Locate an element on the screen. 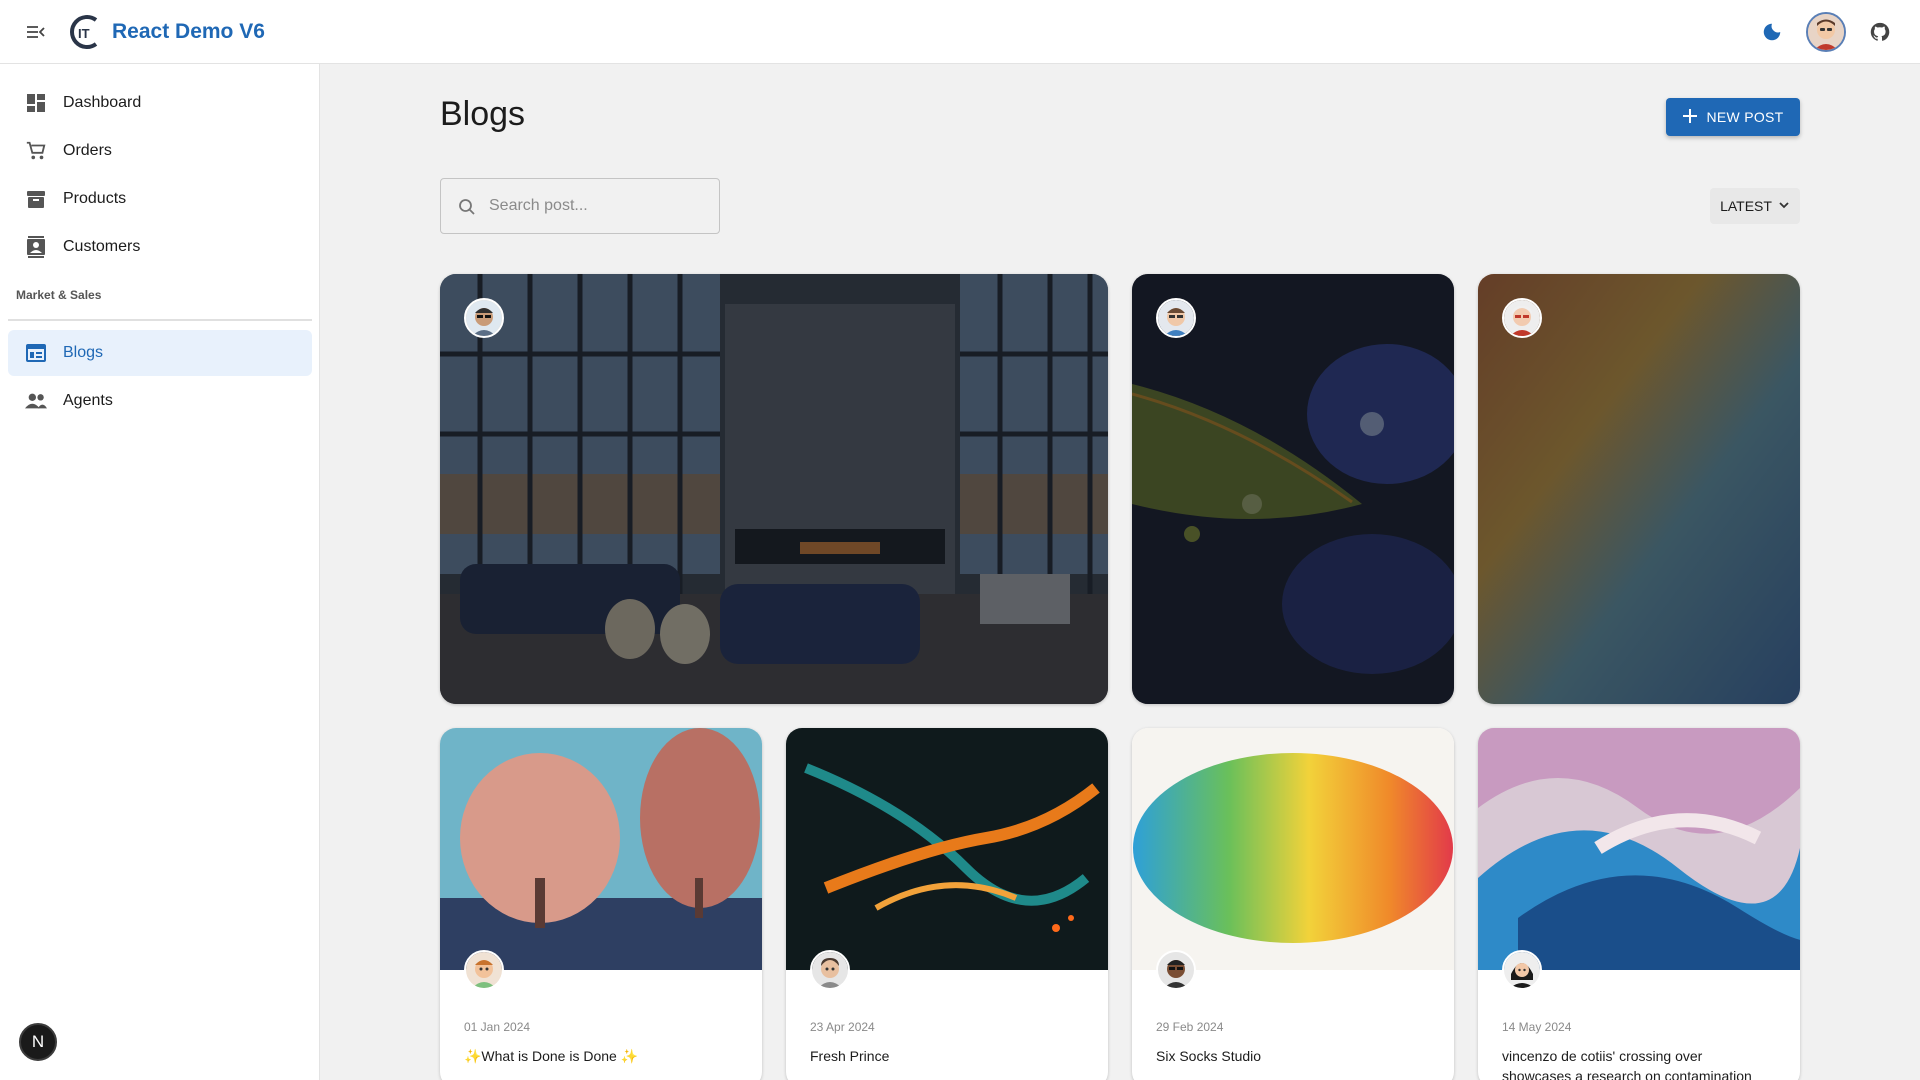 The height and width of the screenshot is (1080, 1920). sidebar-item-label: Customers is located at coordinates (102, 246).